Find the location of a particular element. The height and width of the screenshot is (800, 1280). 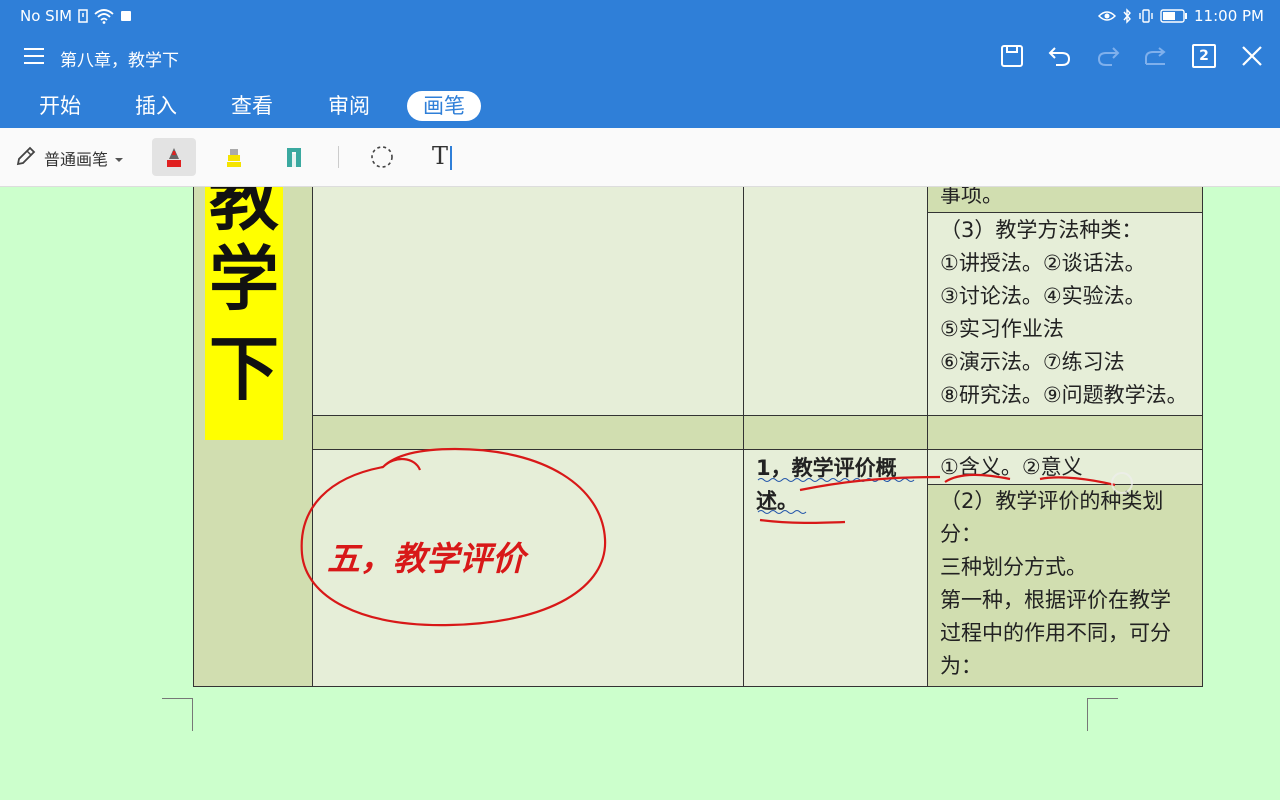

eraser-tool is located at coordinates (294, 157).